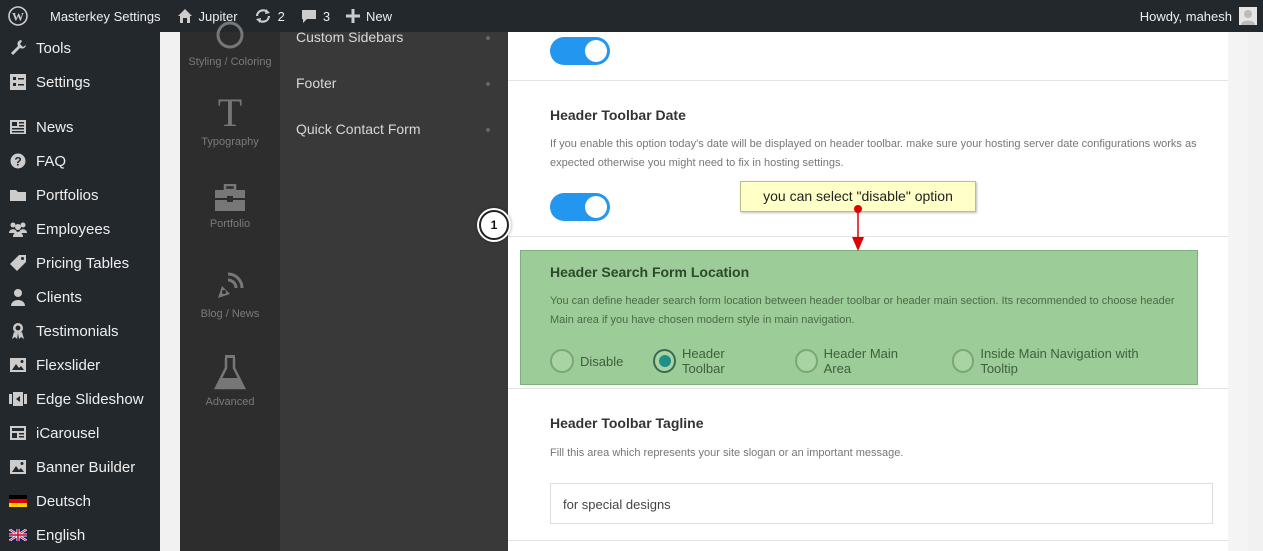 Image resolution: width=1263 pixels, height=551 pixels. I want to click on plus-icon, so click(353, 16).